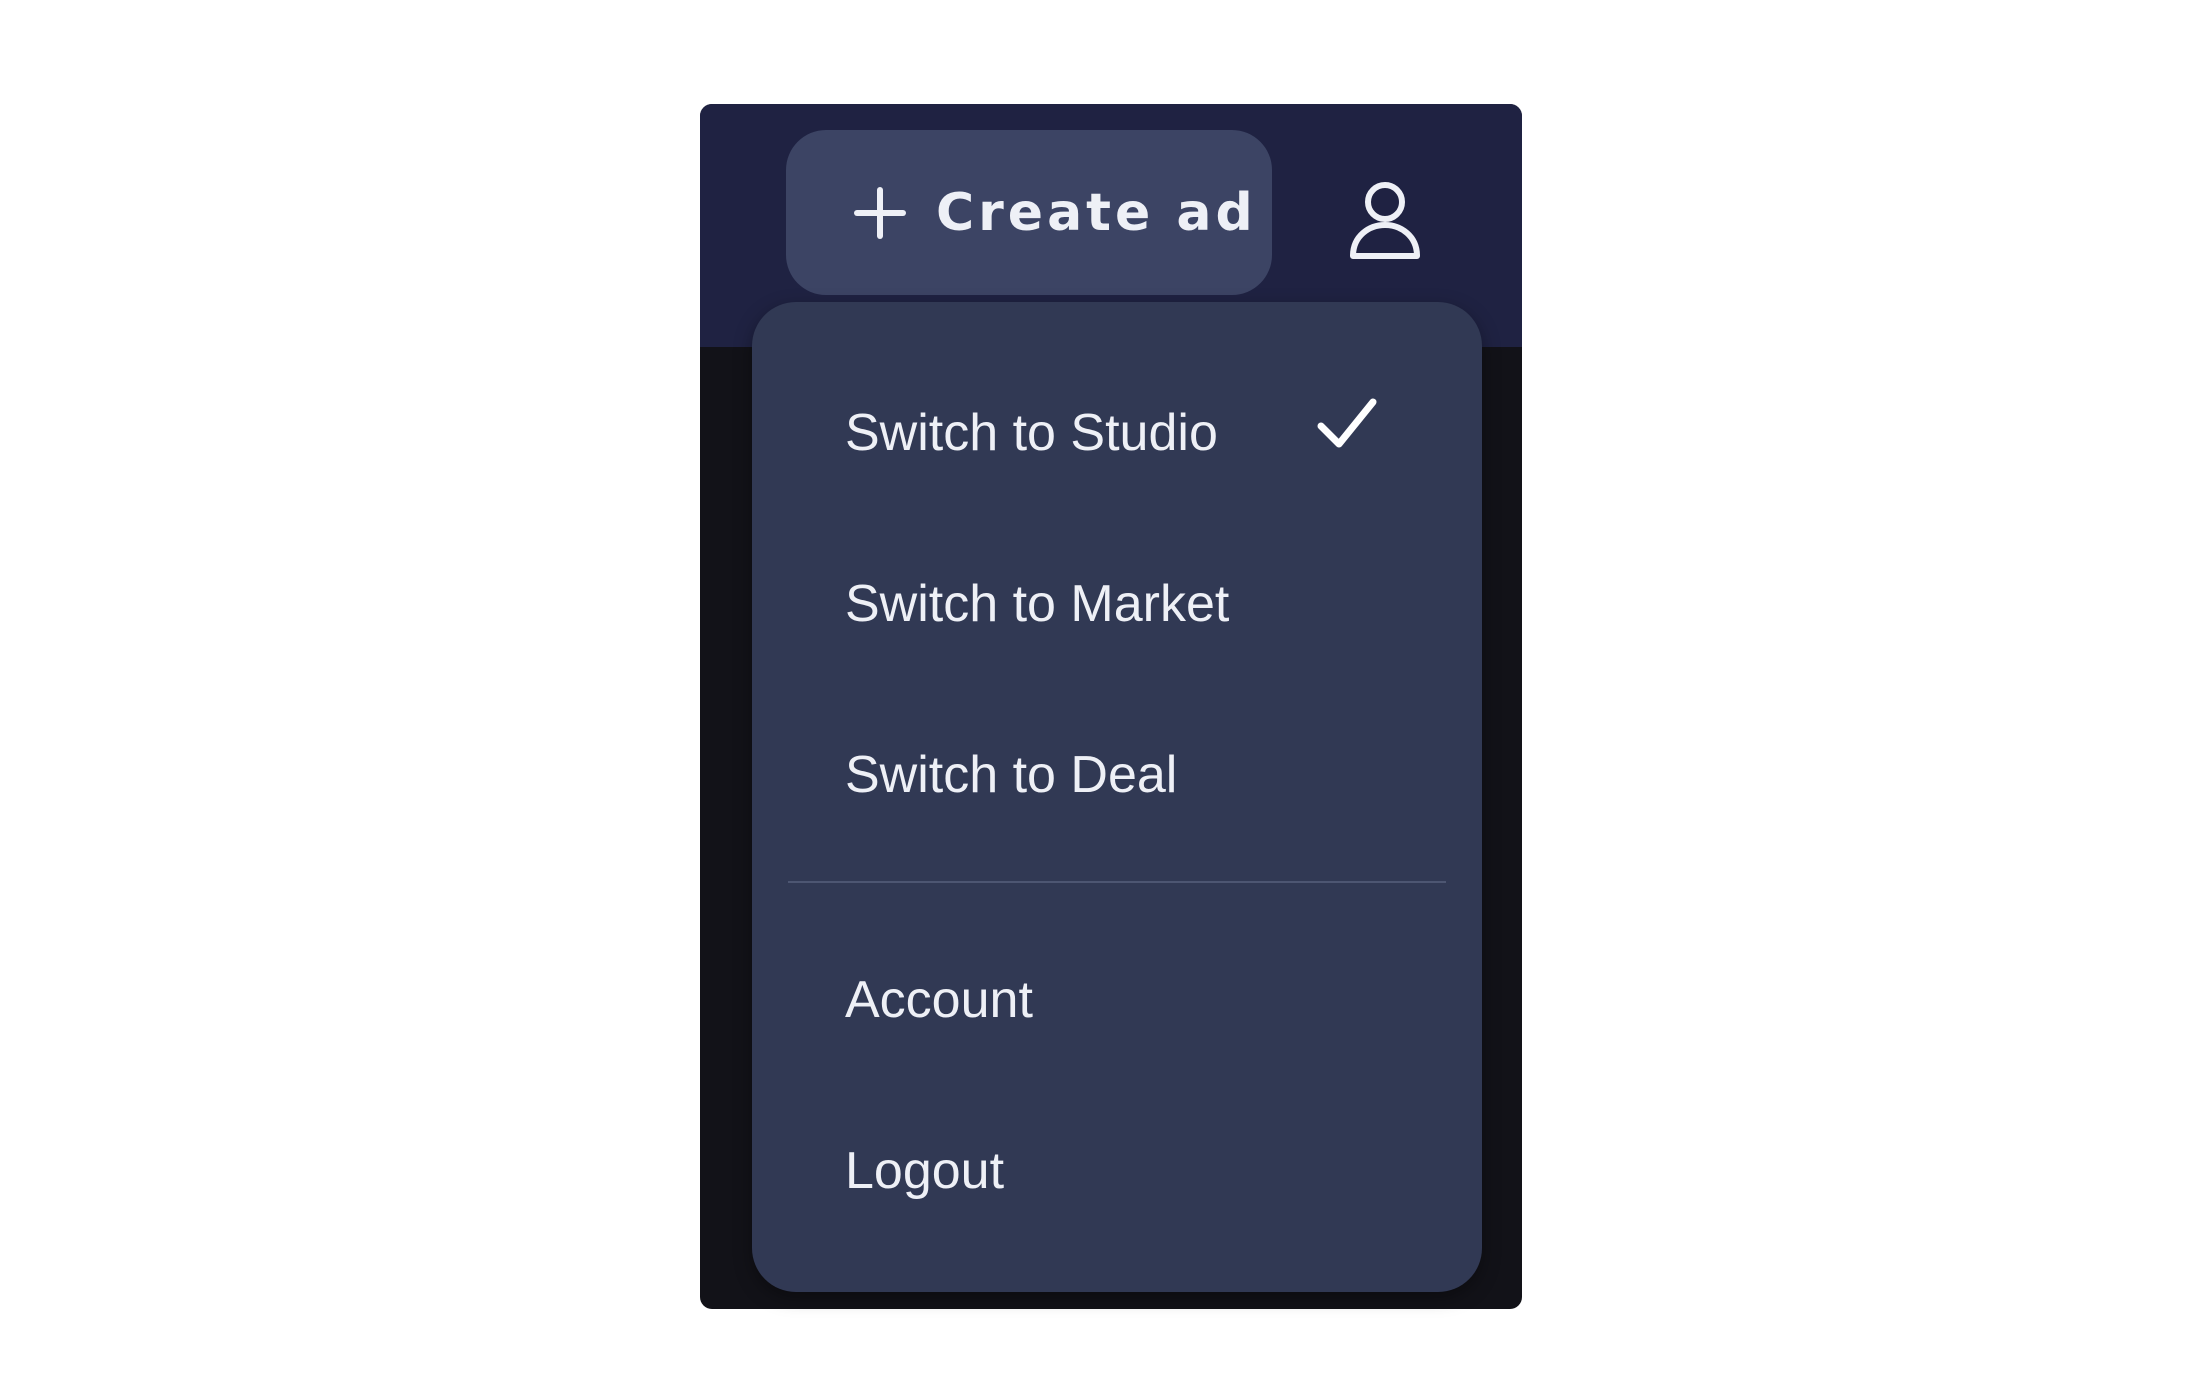  I want to click on menu-item-account: Account, so click(1117, 1000).